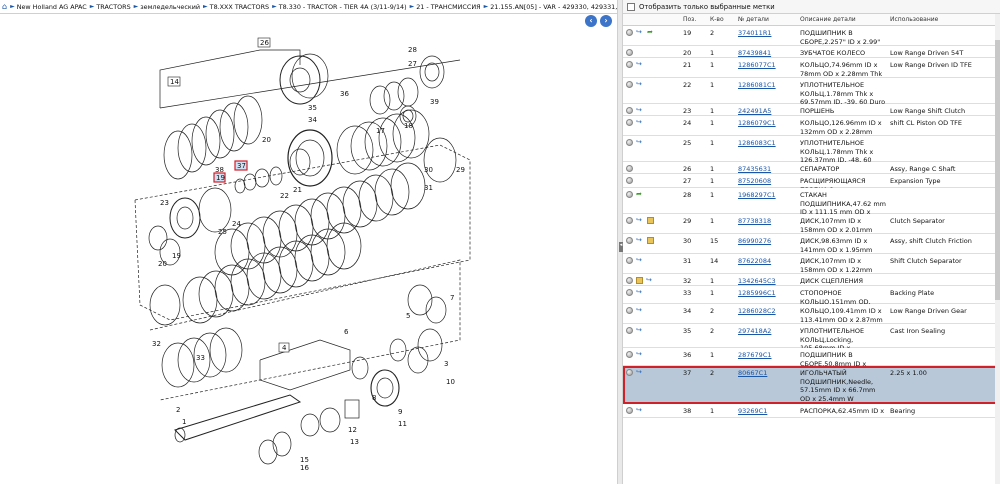 This screenshot has height=486, width=1000. I want to click on part-number-link: 287679C1, so click(769, 356).